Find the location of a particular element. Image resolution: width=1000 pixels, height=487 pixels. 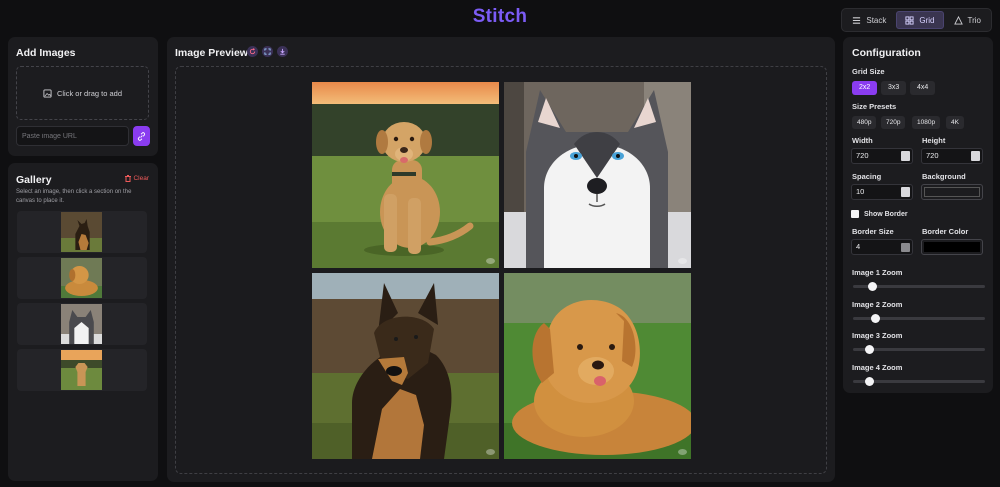

preset-480p-button: 480p is located at coordinates (864, 122).